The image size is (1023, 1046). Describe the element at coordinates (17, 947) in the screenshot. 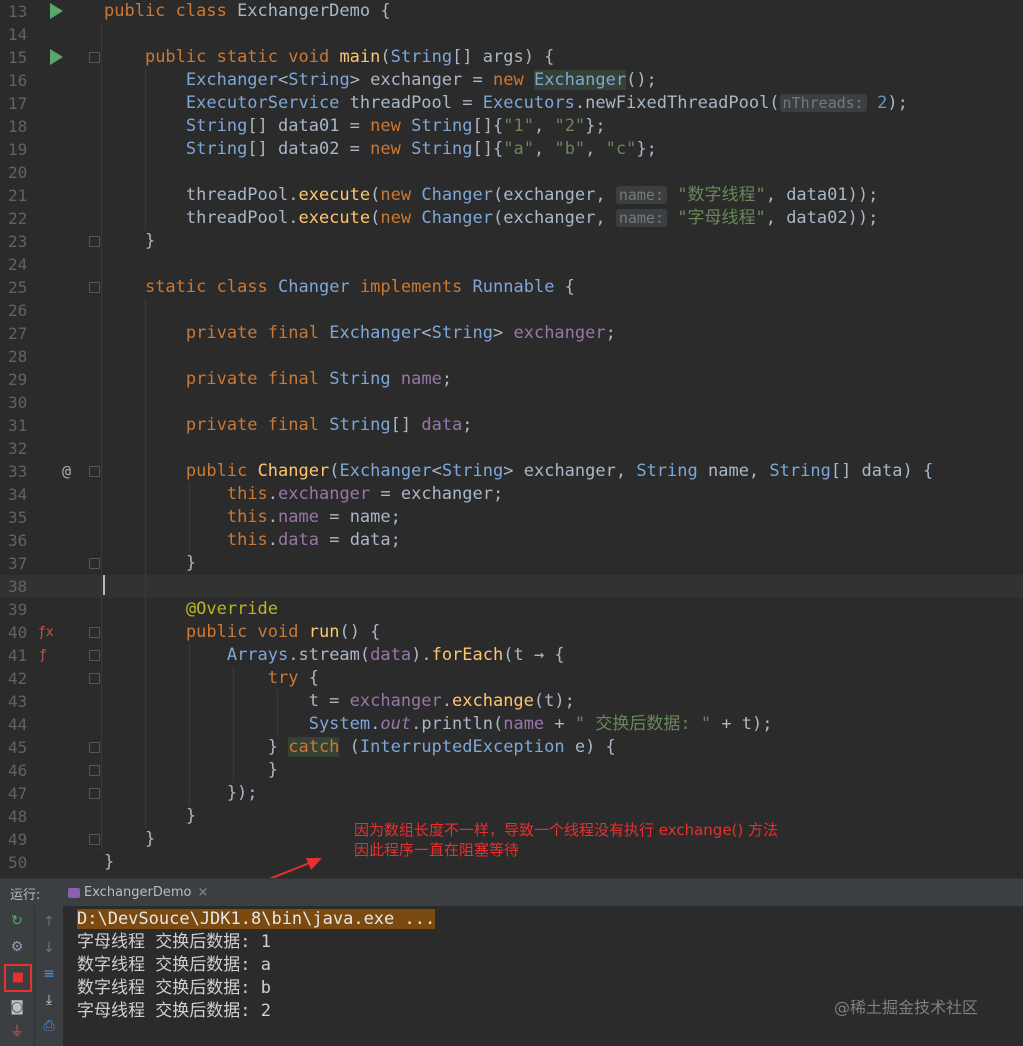

I see `settings-gear-icon: ⚙` at that location.